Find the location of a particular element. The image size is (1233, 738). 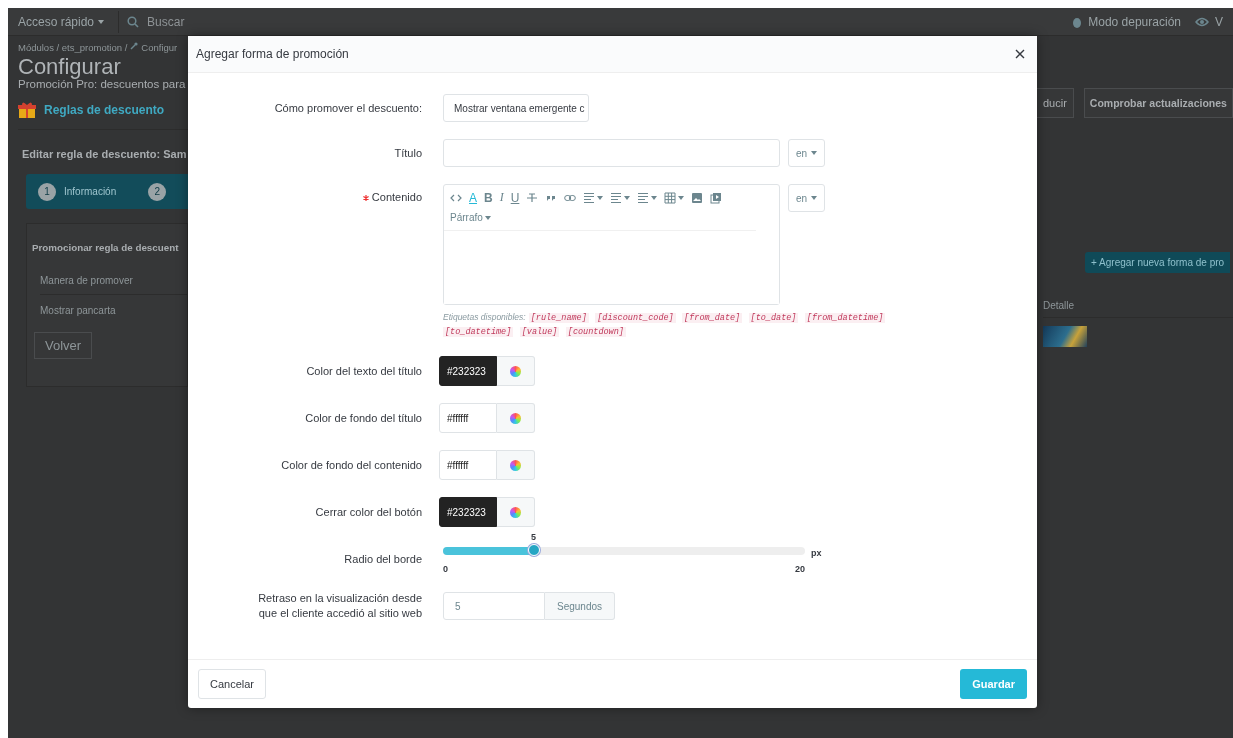

field-label: Radio del borde is located at coordinates (383, 559).